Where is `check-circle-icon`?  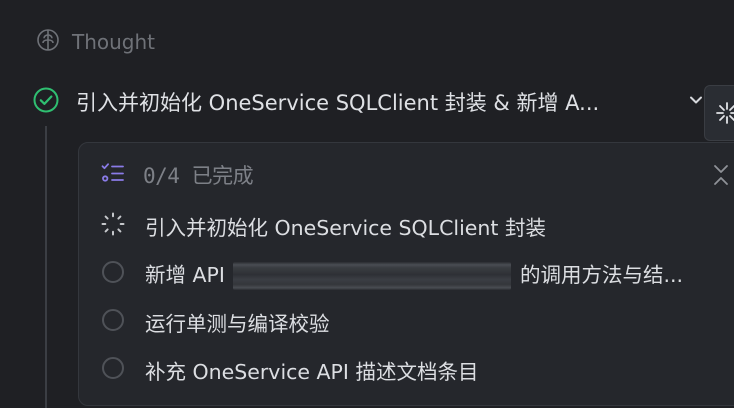
check-circle-icon is located at coordinates (46, 102).